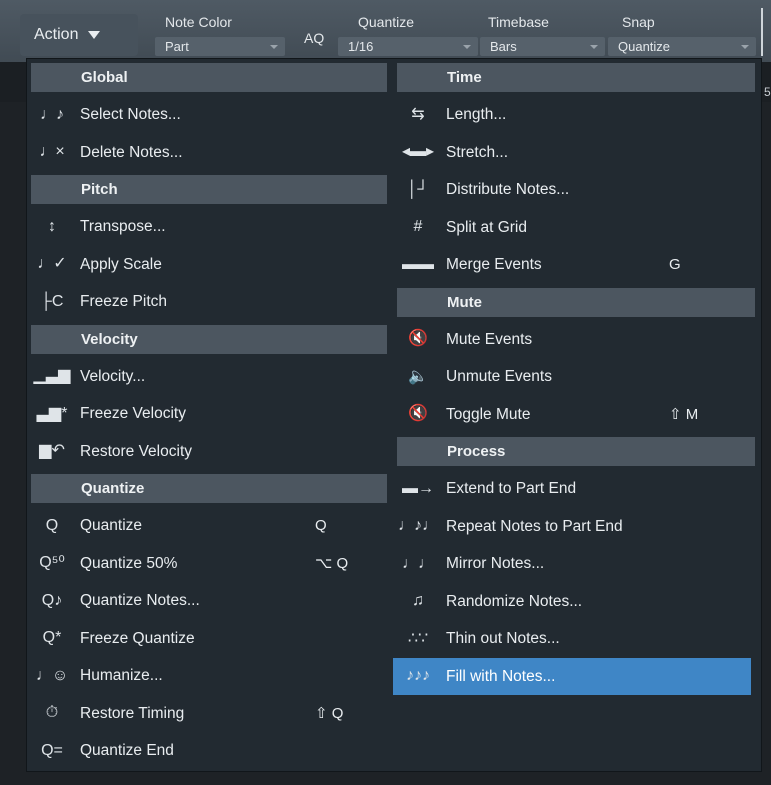 Image resolution: width=771 pixels, height=785 pixels. What do you see at coordinates (209, 189) in the screenshot?
I see `section-header-pitch: Pitch` at bounding box center [209, 189].